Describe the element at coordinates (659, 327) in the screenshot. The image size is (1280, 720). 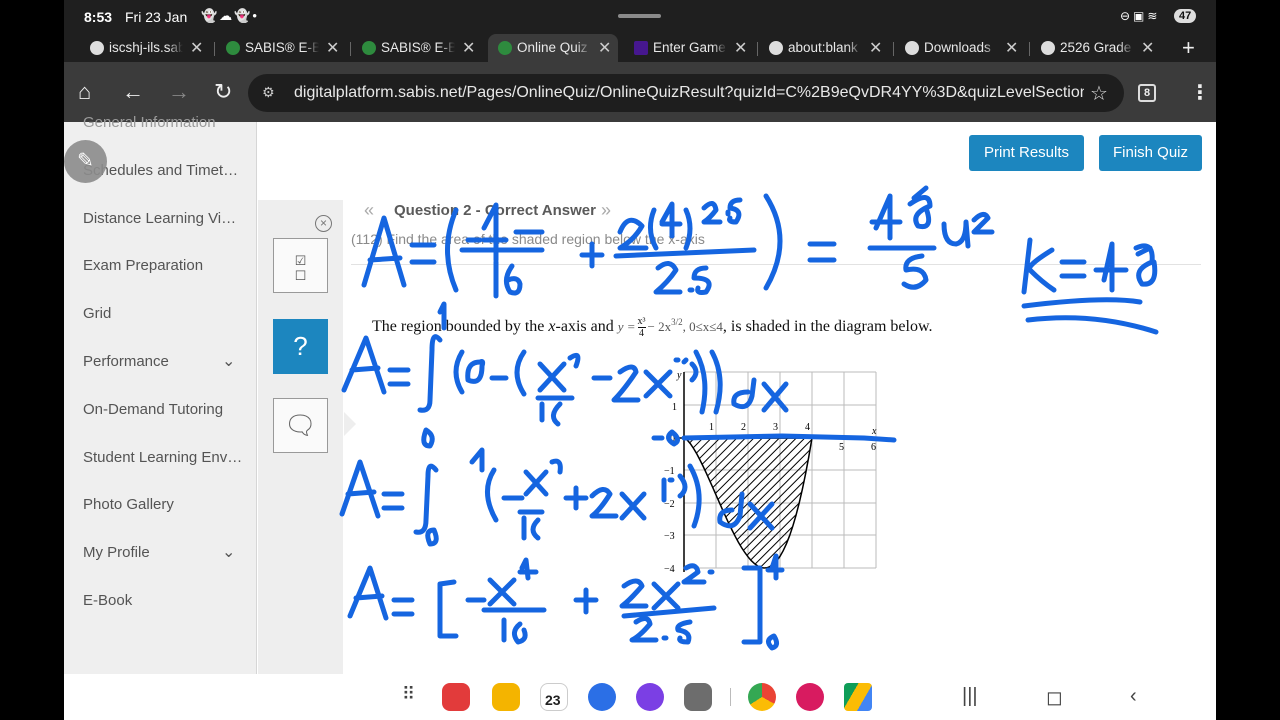
I see `function-rhs: − 2x` at that location.